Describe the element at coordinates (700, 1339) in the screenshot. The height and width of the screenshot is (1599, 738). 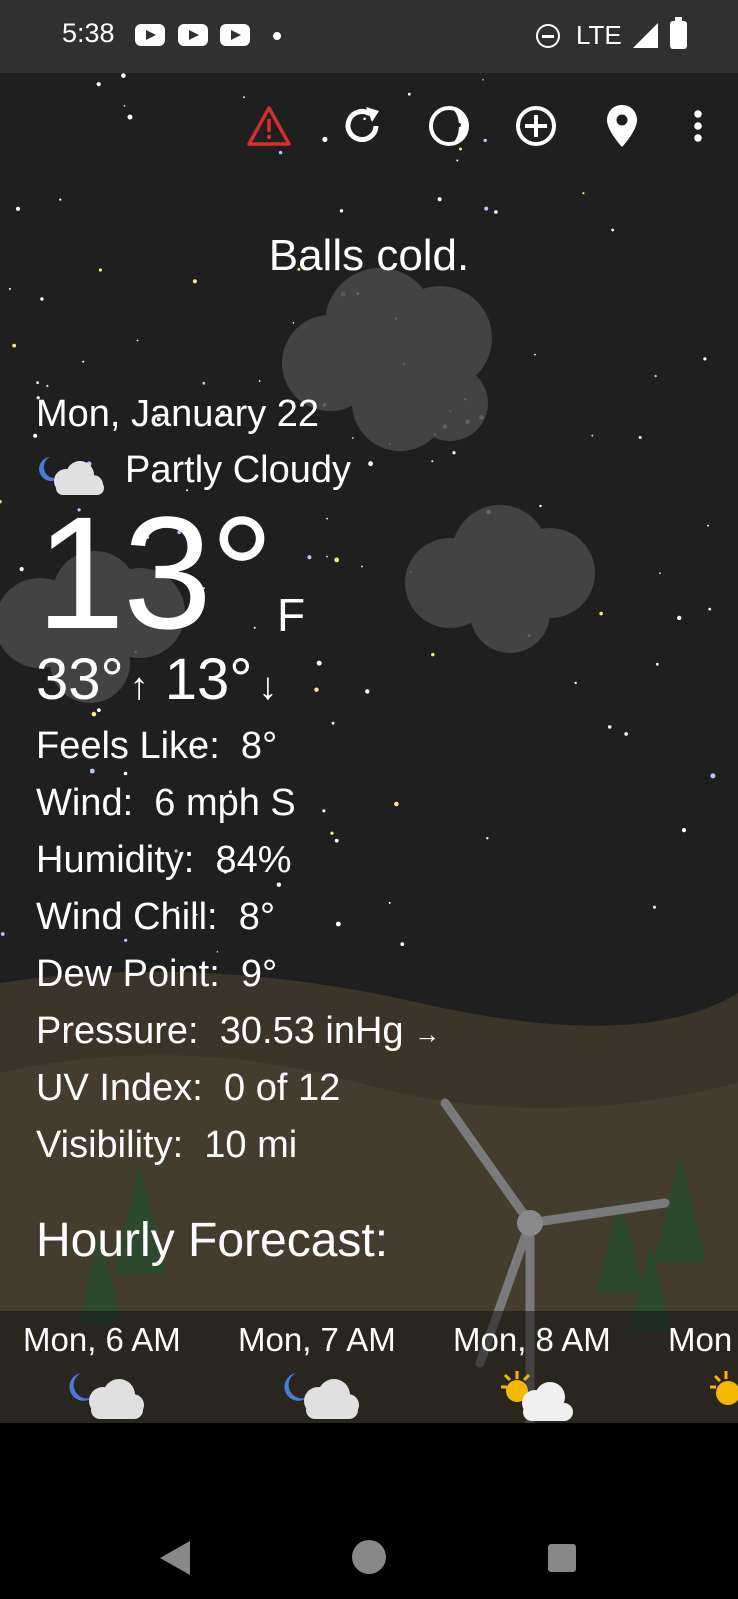
I see `hourly-time: Mon` at that location.